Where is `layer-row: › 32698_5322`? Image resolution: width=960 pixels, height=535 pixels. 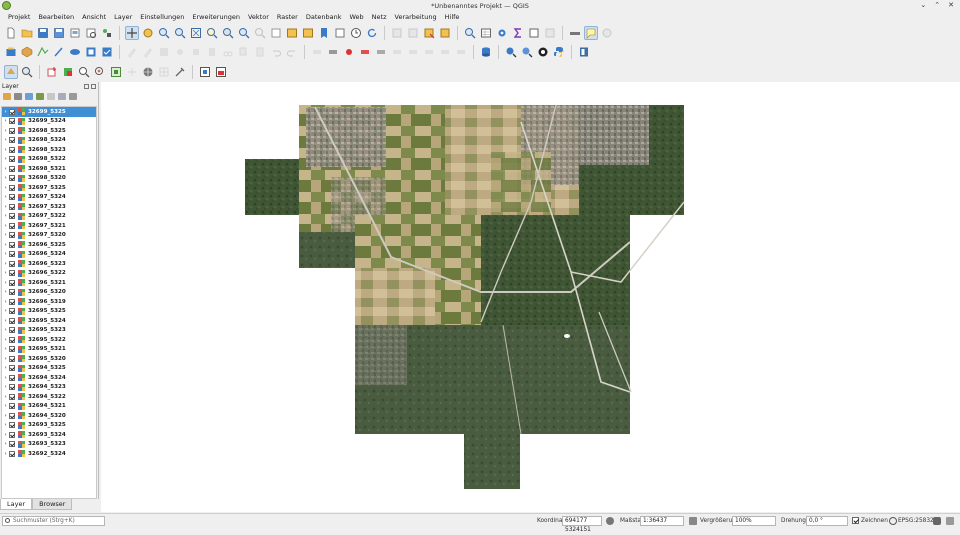 layer-row: › 32698_5322 is located at coordinates (49, 160).